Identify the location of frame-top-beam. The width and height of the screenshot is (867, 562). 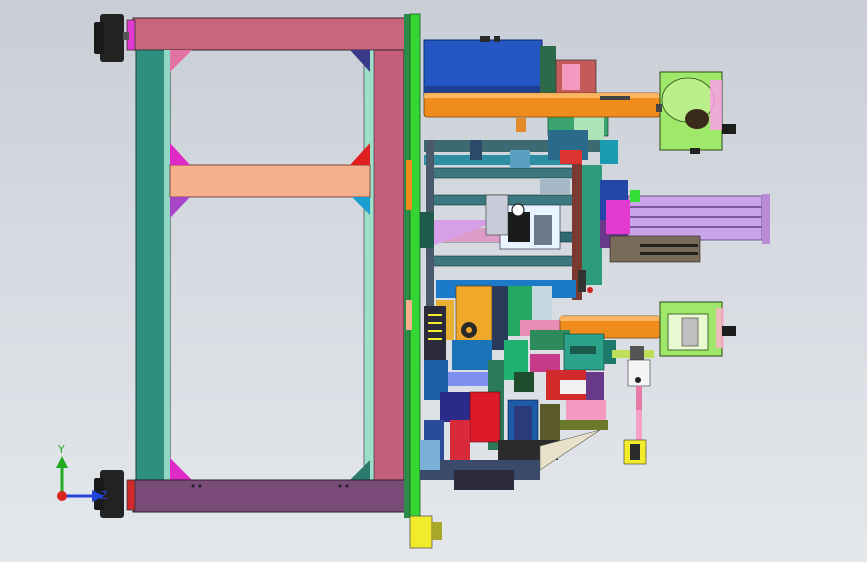
(270, 34).